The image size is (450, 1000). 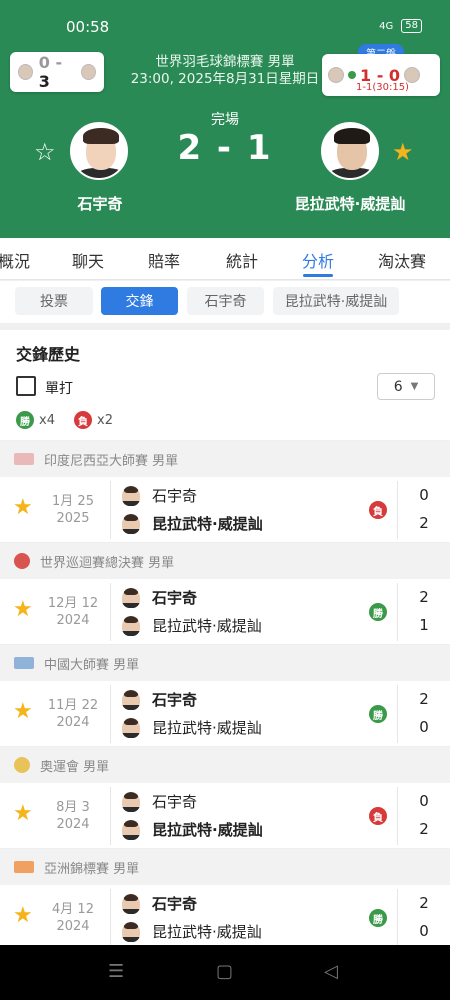 What do you see at coordinates (225, 816) in the screenshot?
I see `match-row: ★ 8月 3 2024 石宇奇 昆拉武特·威提訕 負 0 2` at bounding box center [225, 816].